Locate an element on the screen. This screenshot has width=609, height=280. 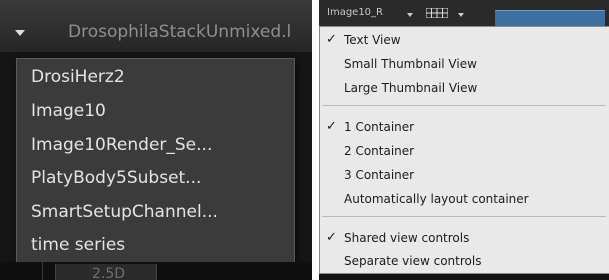
image-name-label: Image10_R is located at coordinates (355, 12).